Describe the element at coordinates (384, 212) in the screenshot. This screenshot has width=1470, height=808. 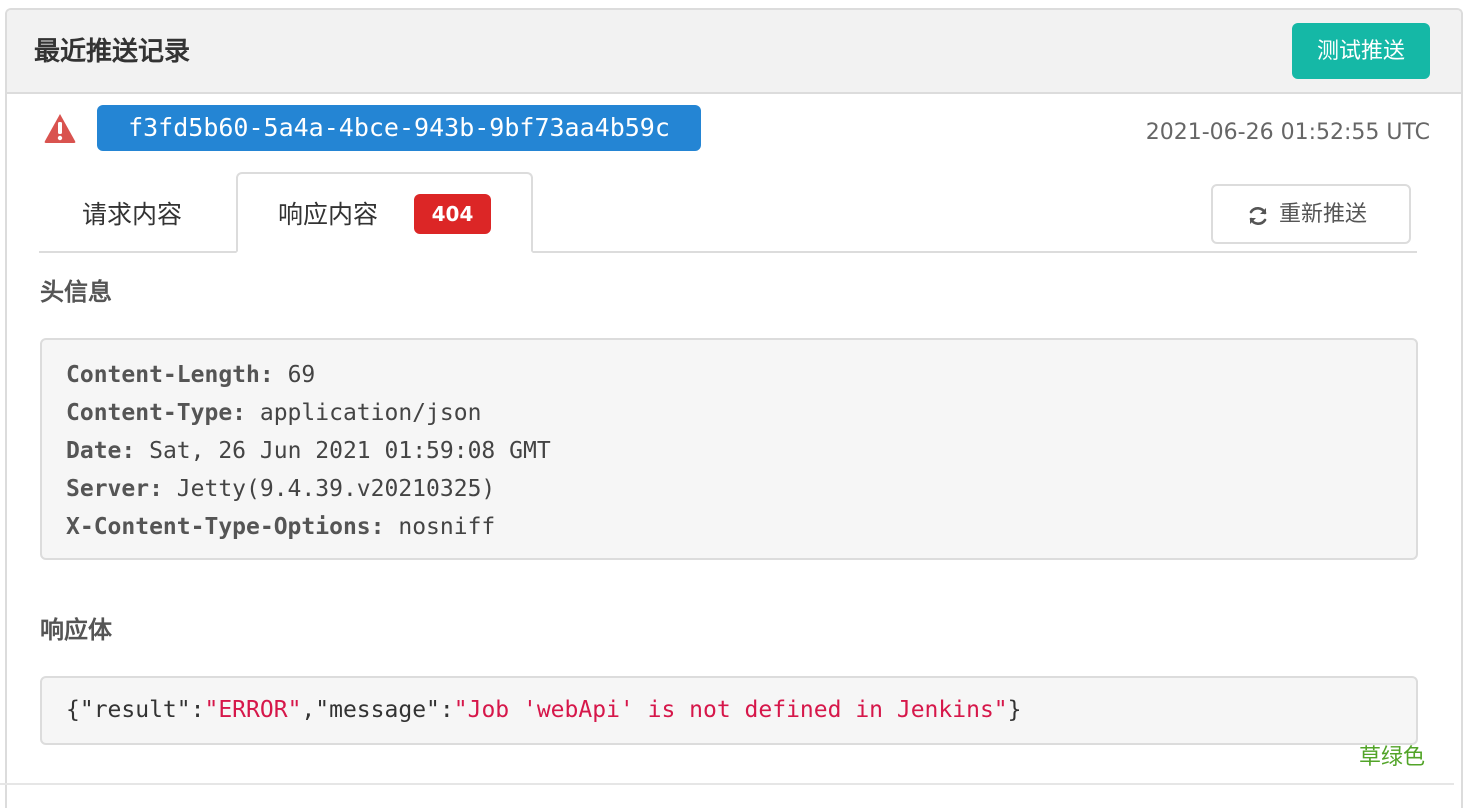
I see `tab-response-content: 响应内容 404` at that location.